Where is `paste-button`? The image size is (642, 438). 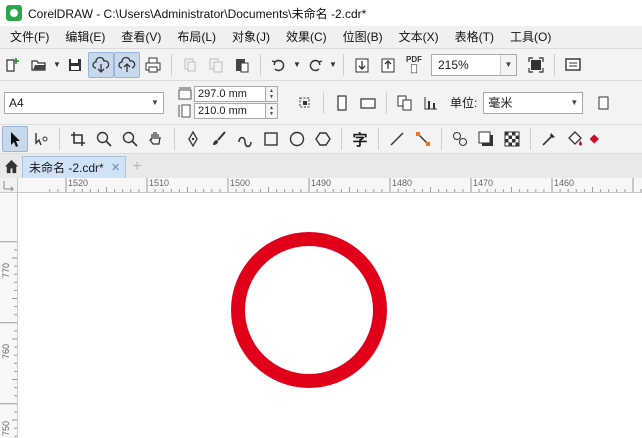 paste-button is located at coordinates (242, 65).